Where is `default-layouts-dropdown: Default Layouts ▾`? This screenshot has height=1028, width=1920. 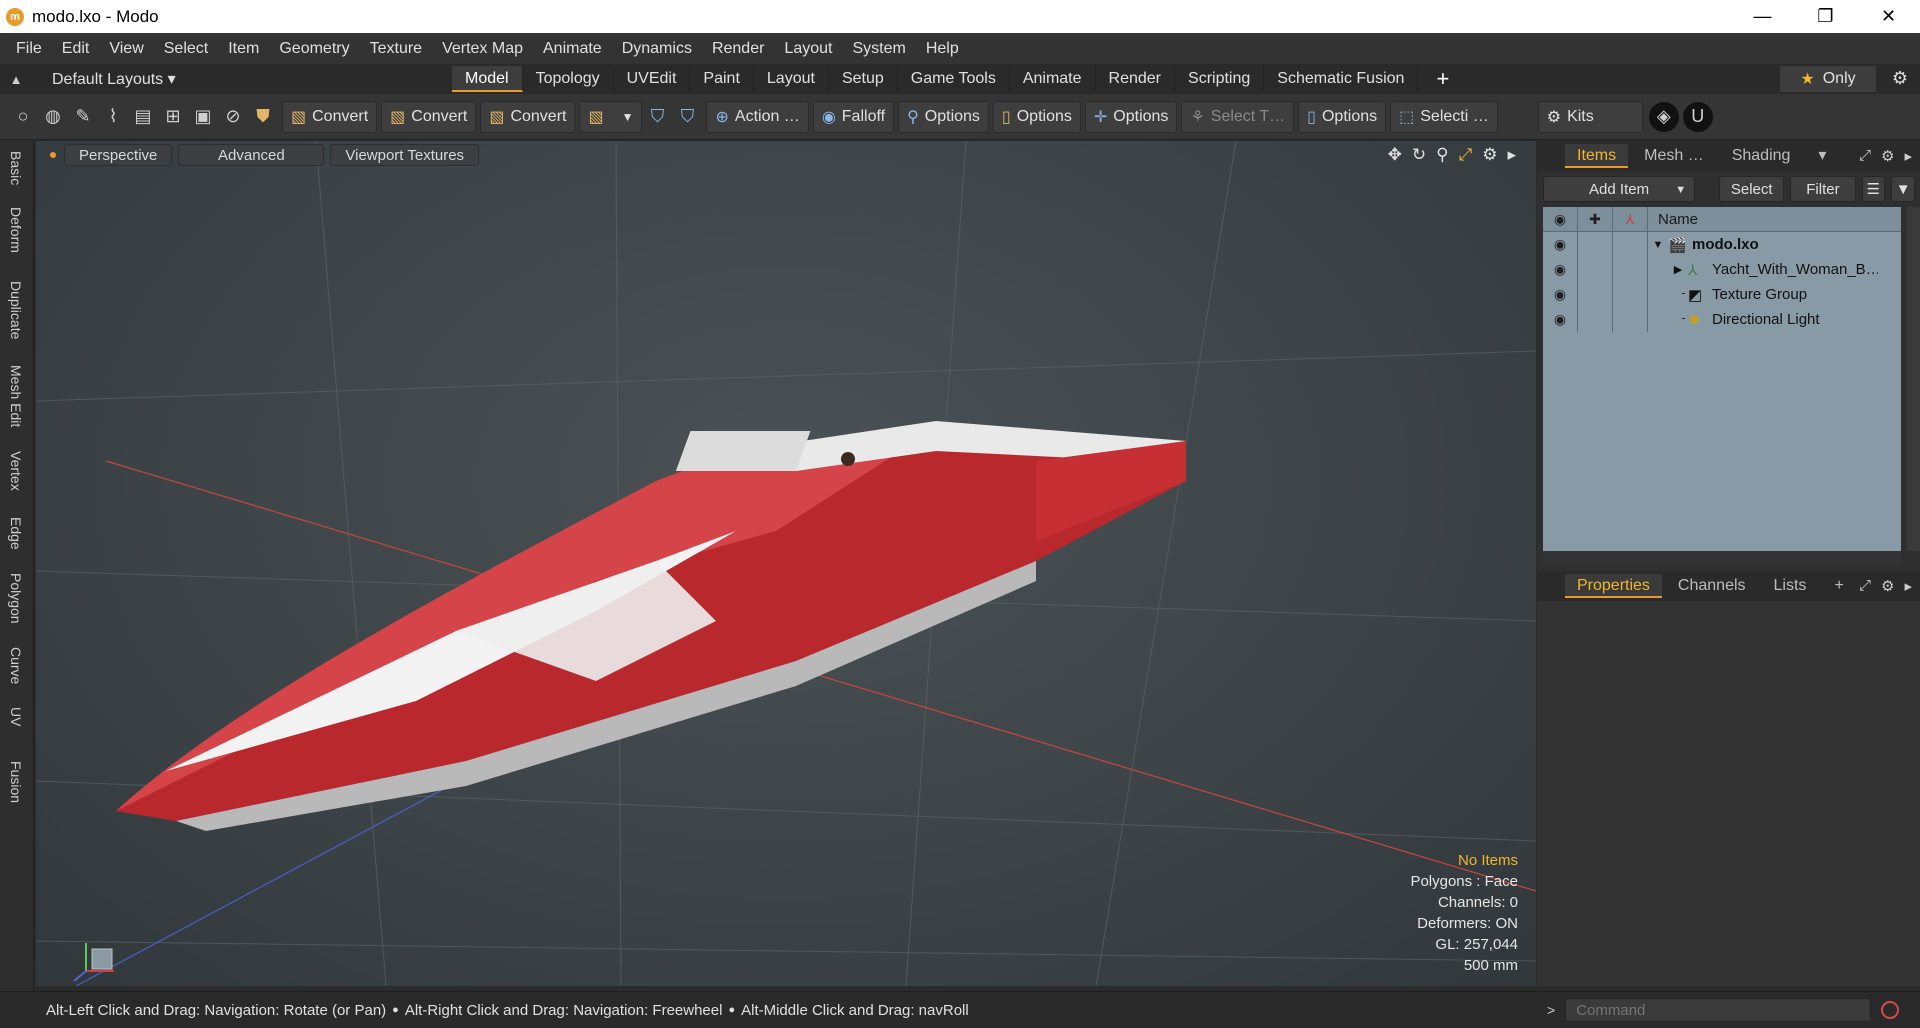 default-layouts-dropdown: Default Layouts ▾ is located at coordinates (242, 79).